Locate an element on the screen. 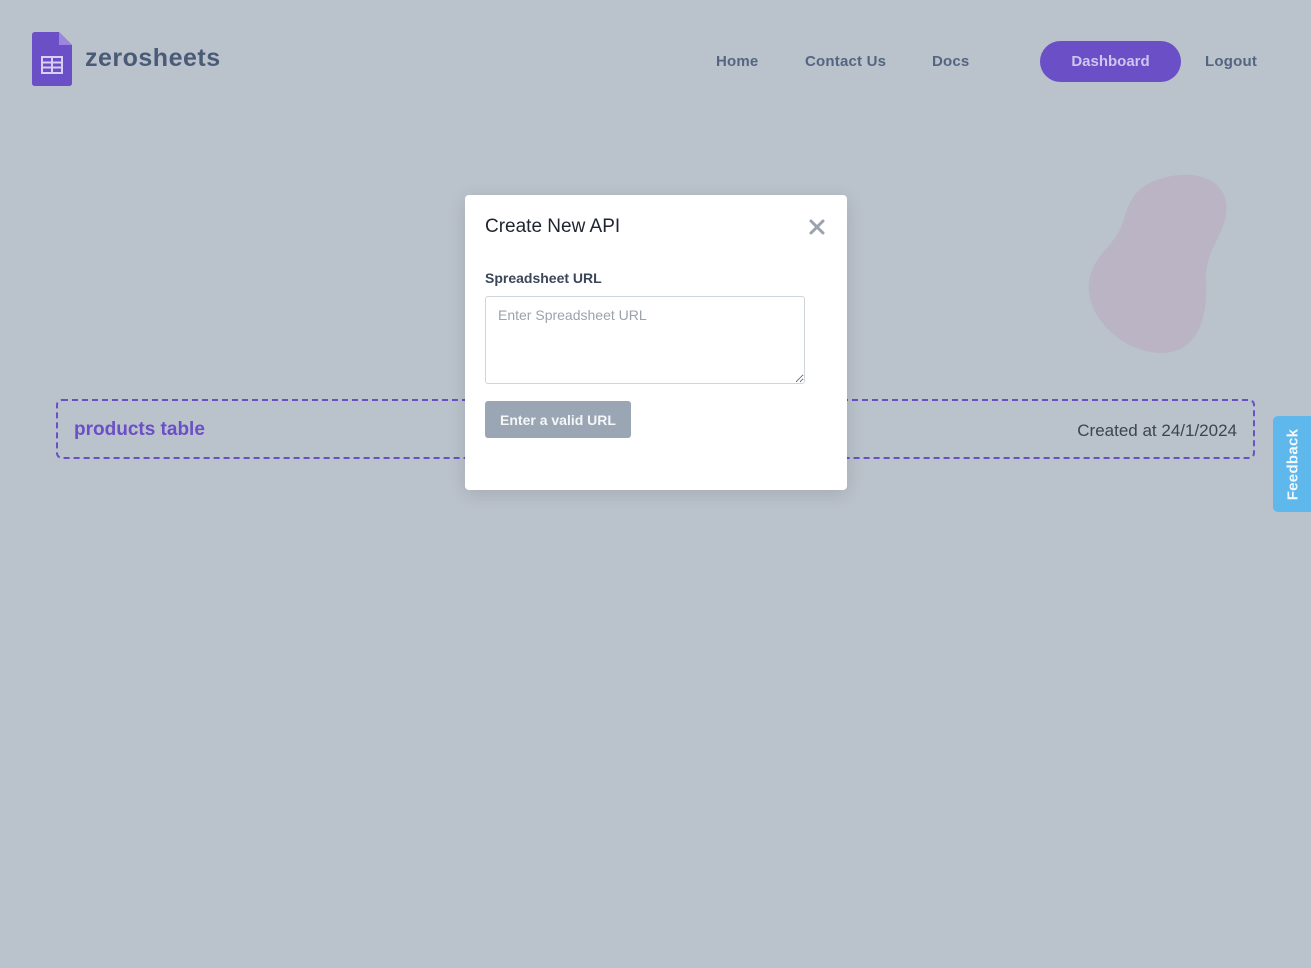 The width and height of the screenshot is (1311, 968). spreadsheet-url-label: Spreadsheet URL is located at coordinates (543, 278).